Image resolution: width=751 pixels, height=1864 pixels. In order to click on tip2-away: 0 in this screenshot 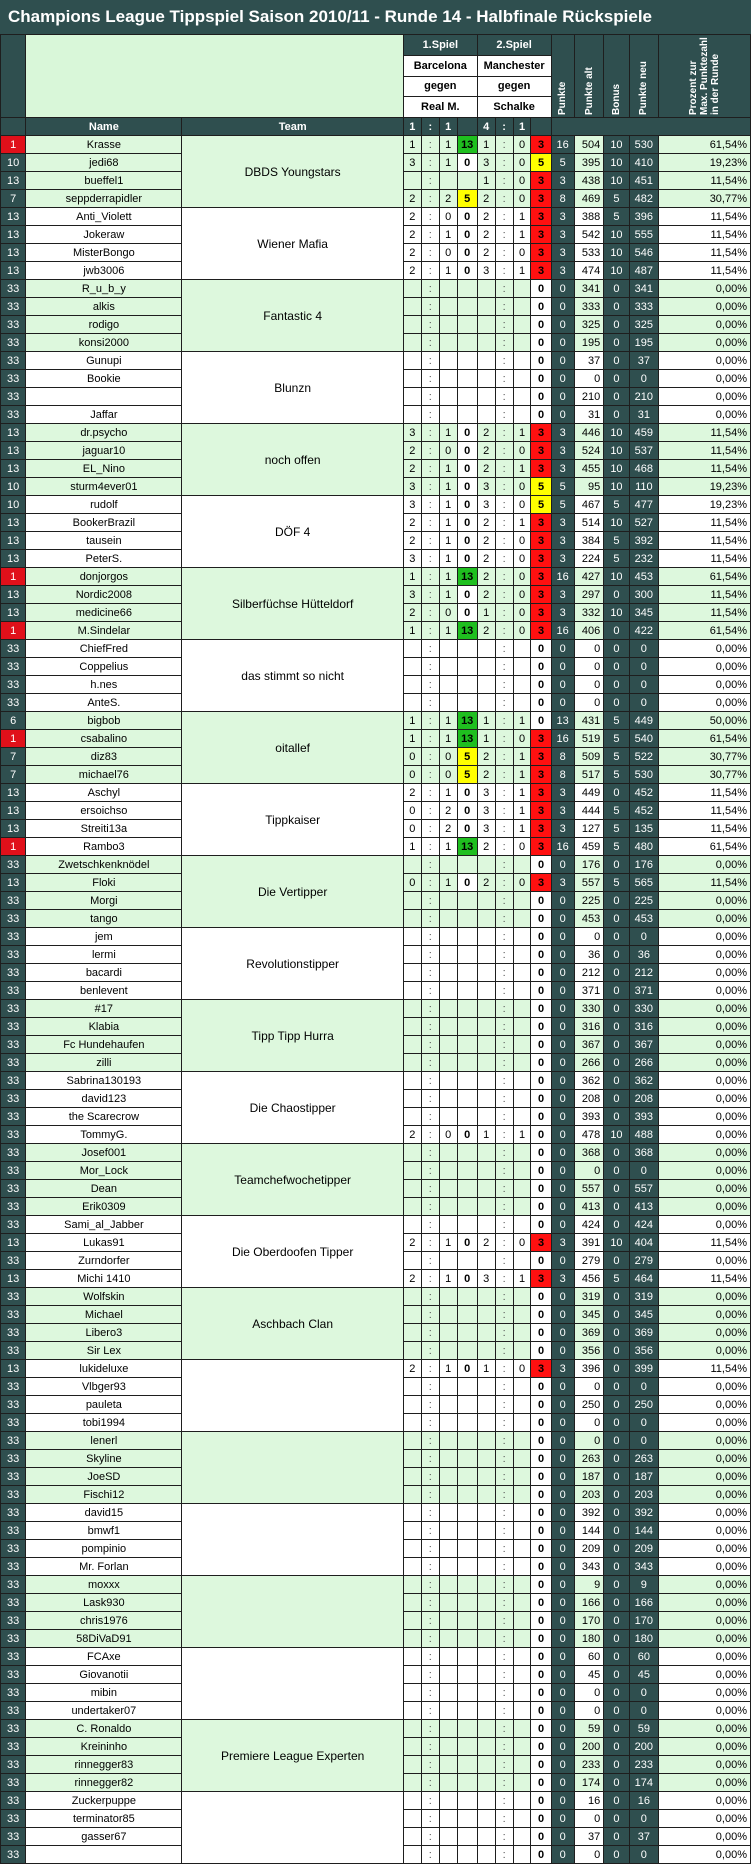, I will do `click(522, 450)`.